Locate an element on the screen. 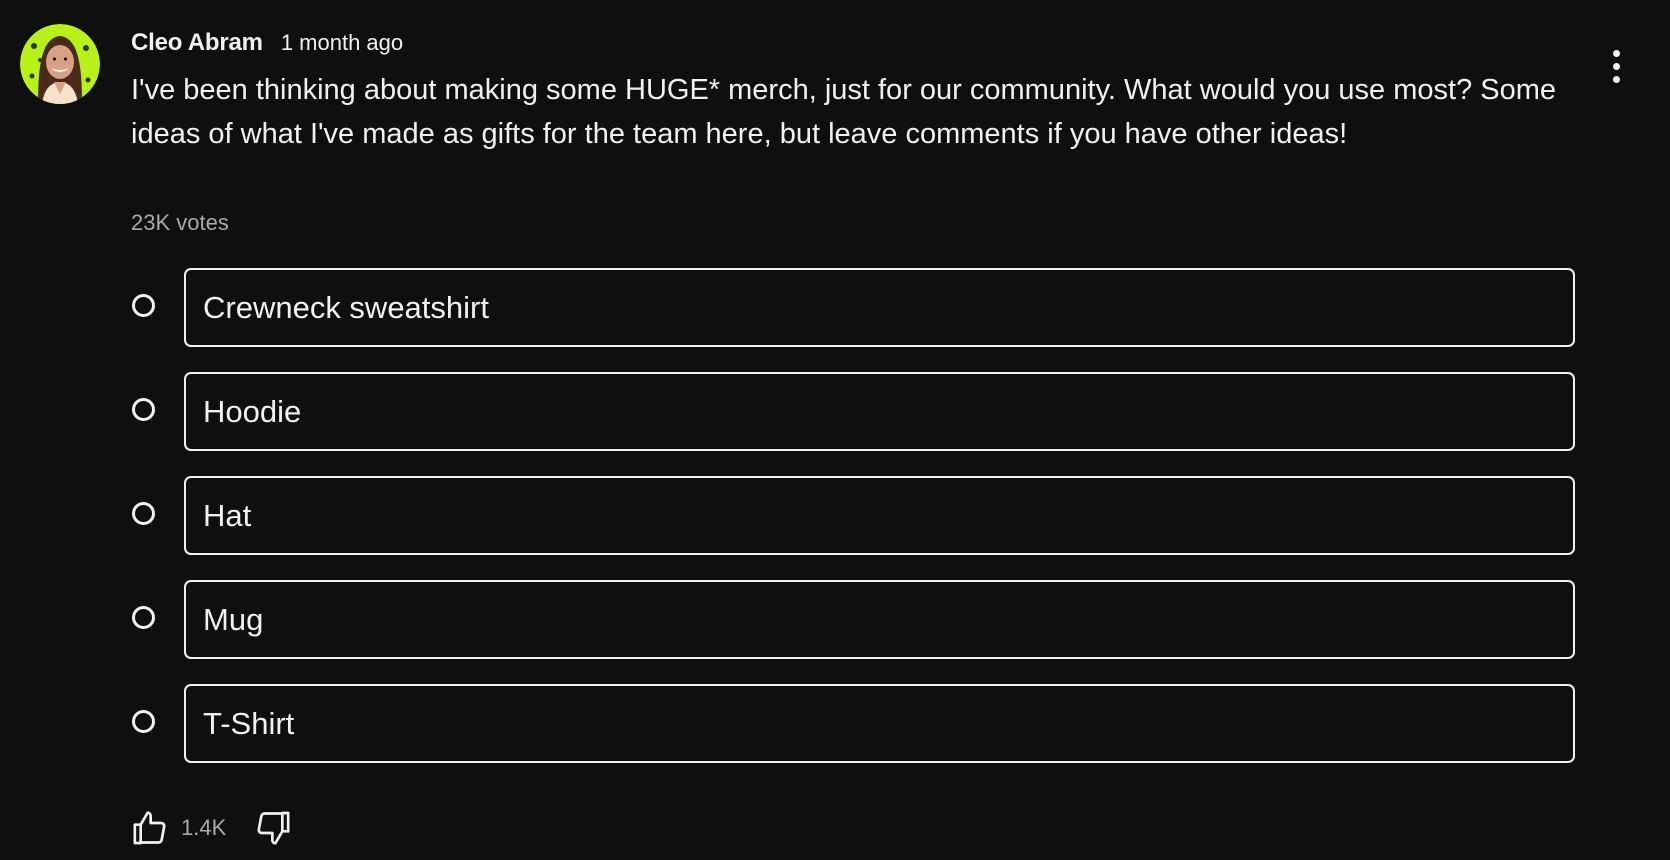 This screenshot has height=860, width=1670. poll-option-label: Crewneck sweatshirt is located at coordinates (879, 307).